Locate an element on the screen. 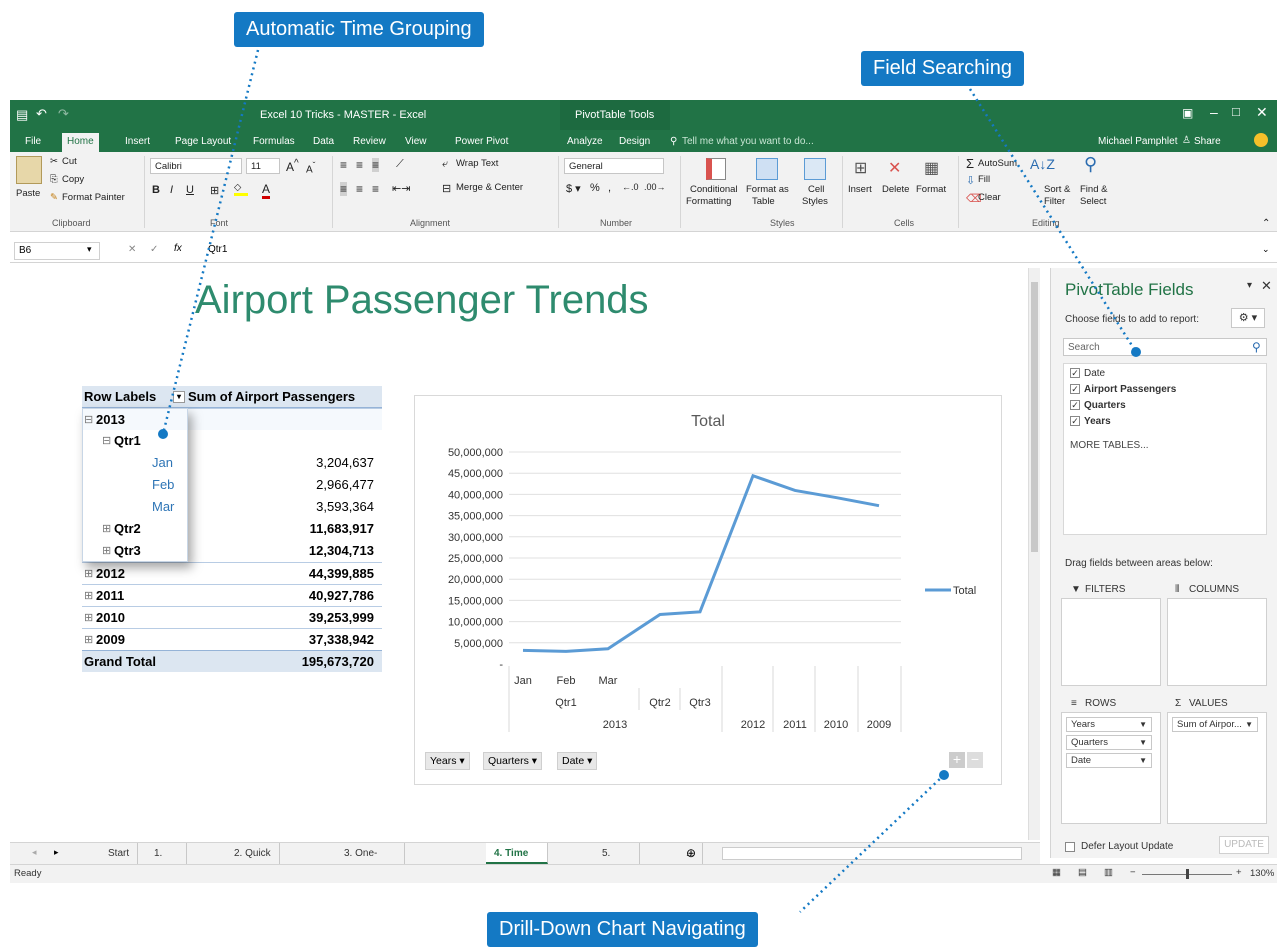  format-painter-button: Format Painter is located at coordinates (93, 197).